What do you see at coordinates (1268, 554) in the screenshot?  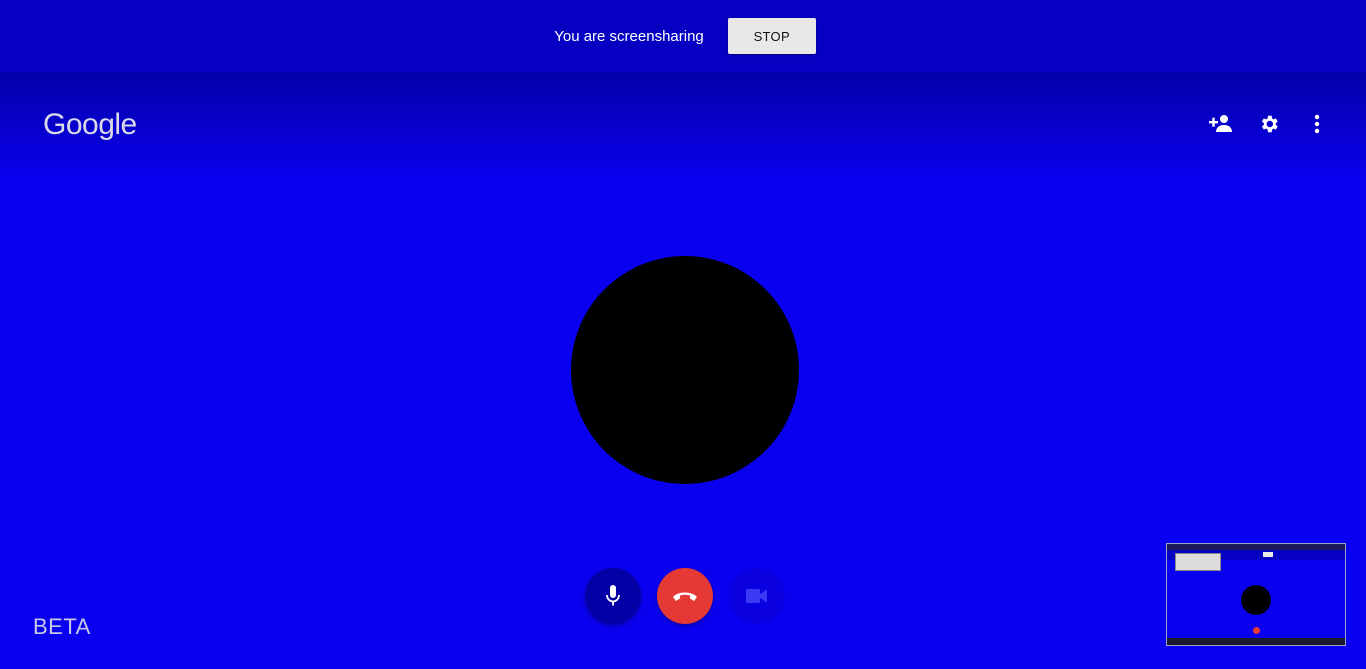 I see `preview-stop-button` at bounding box center [1268, 554].